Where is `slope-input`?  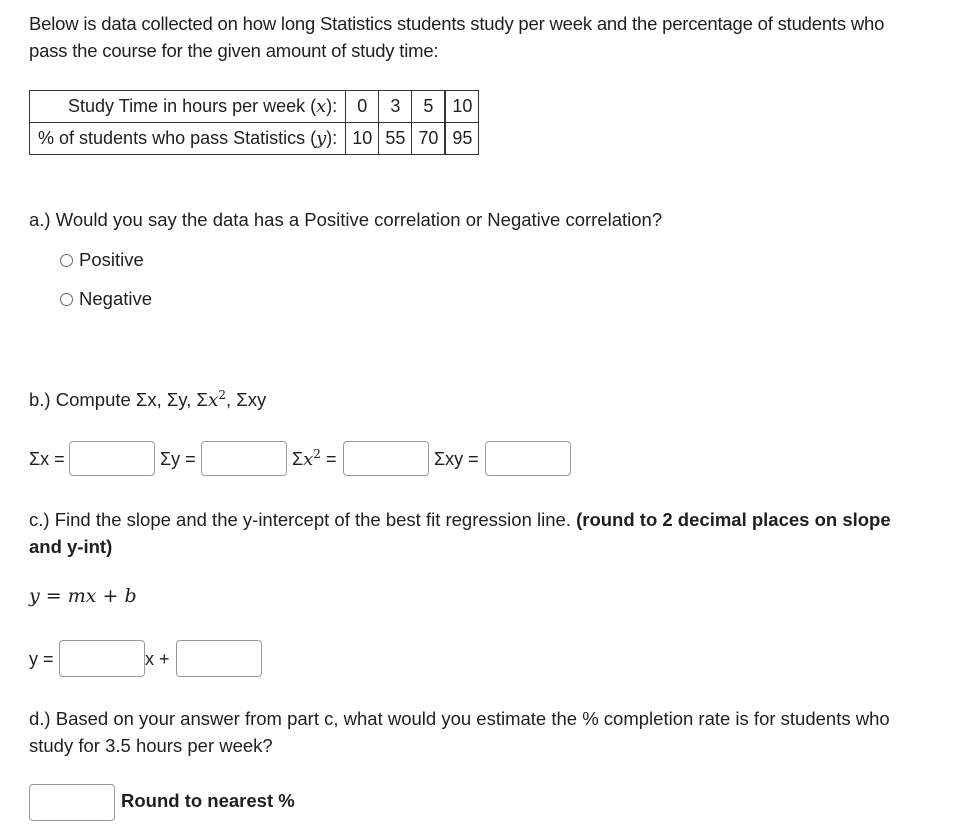
slope-input is located at coordinates (102, 658).